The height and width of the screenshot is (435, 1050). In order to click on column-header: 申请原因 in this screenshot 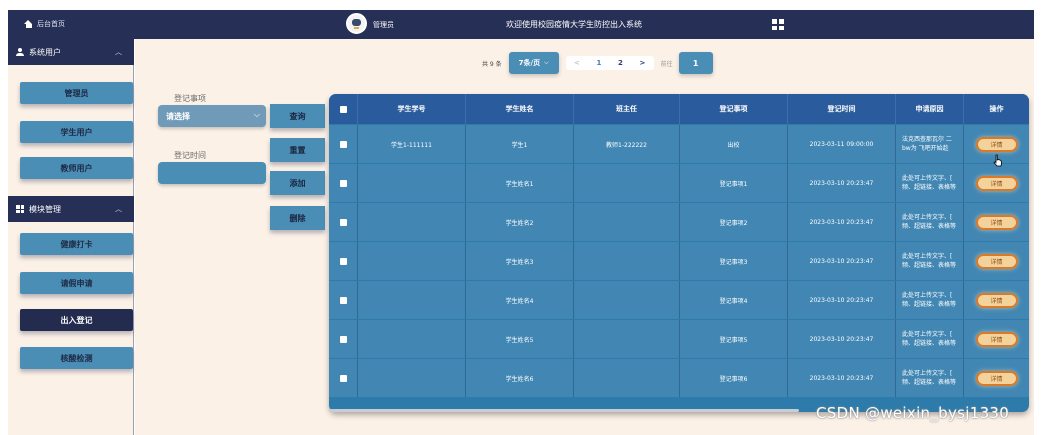, I will do `click(929, 109)`.